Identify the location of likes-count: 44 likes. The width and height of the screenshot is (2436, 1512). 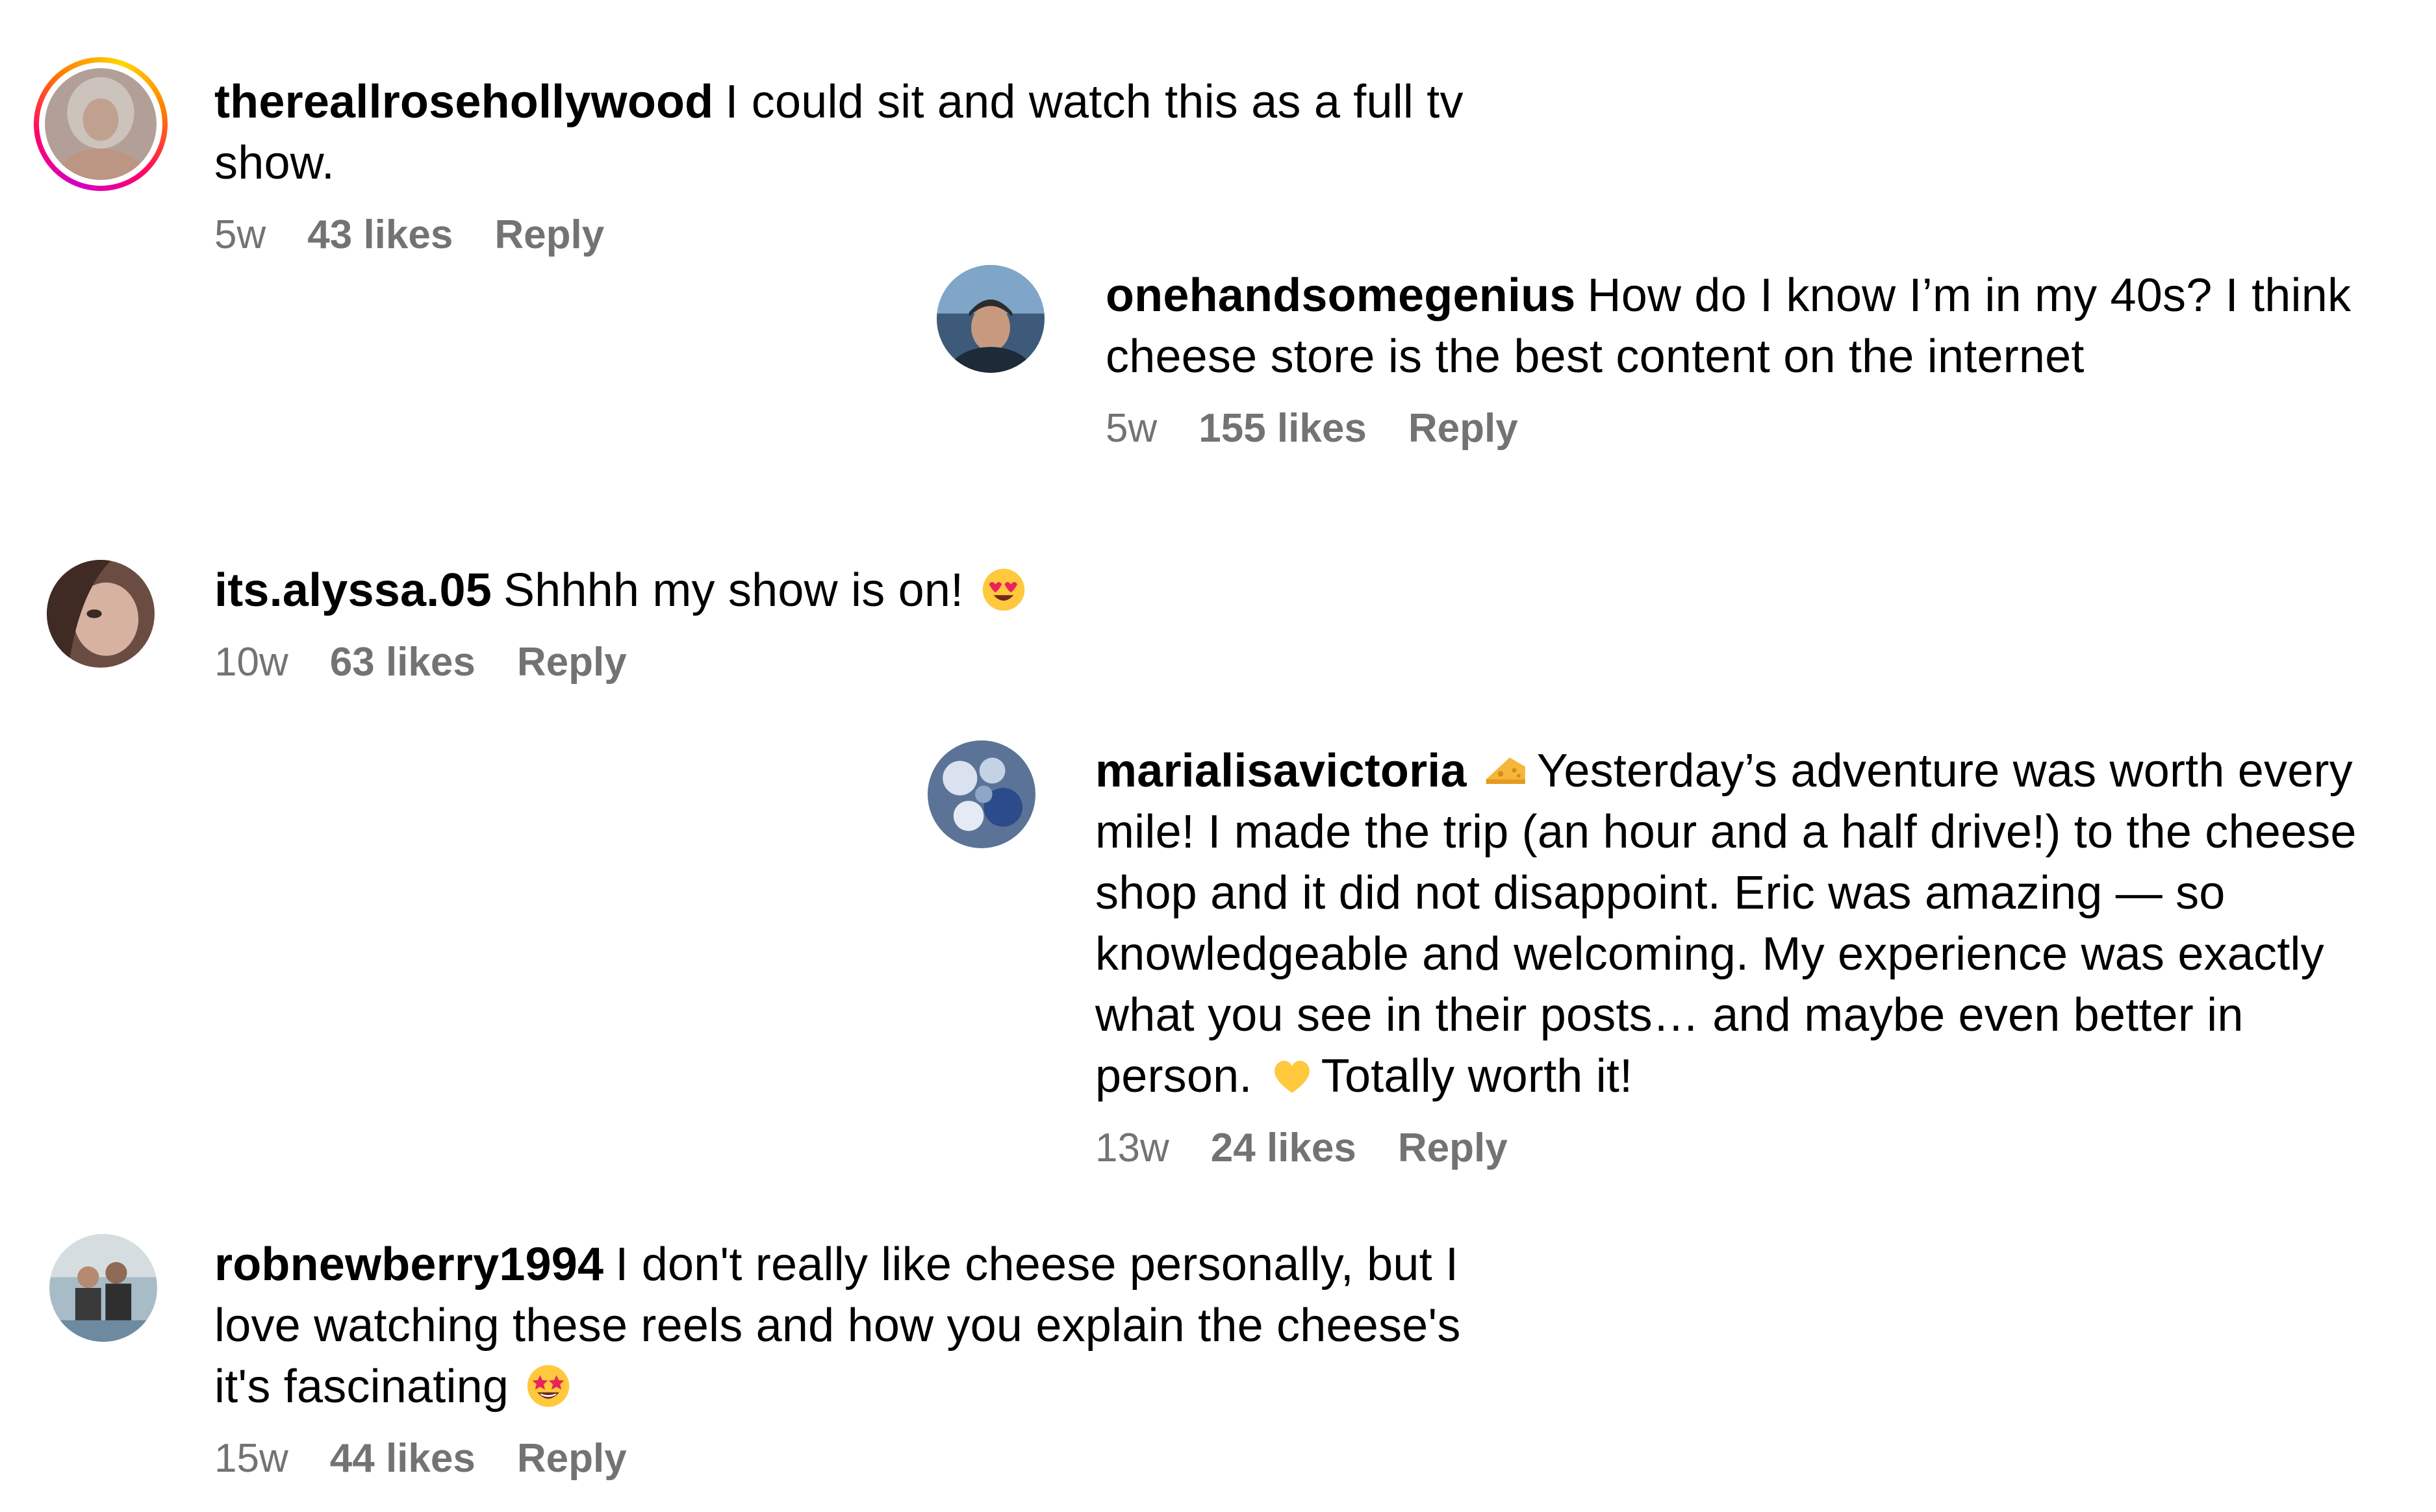
(403, 1458).